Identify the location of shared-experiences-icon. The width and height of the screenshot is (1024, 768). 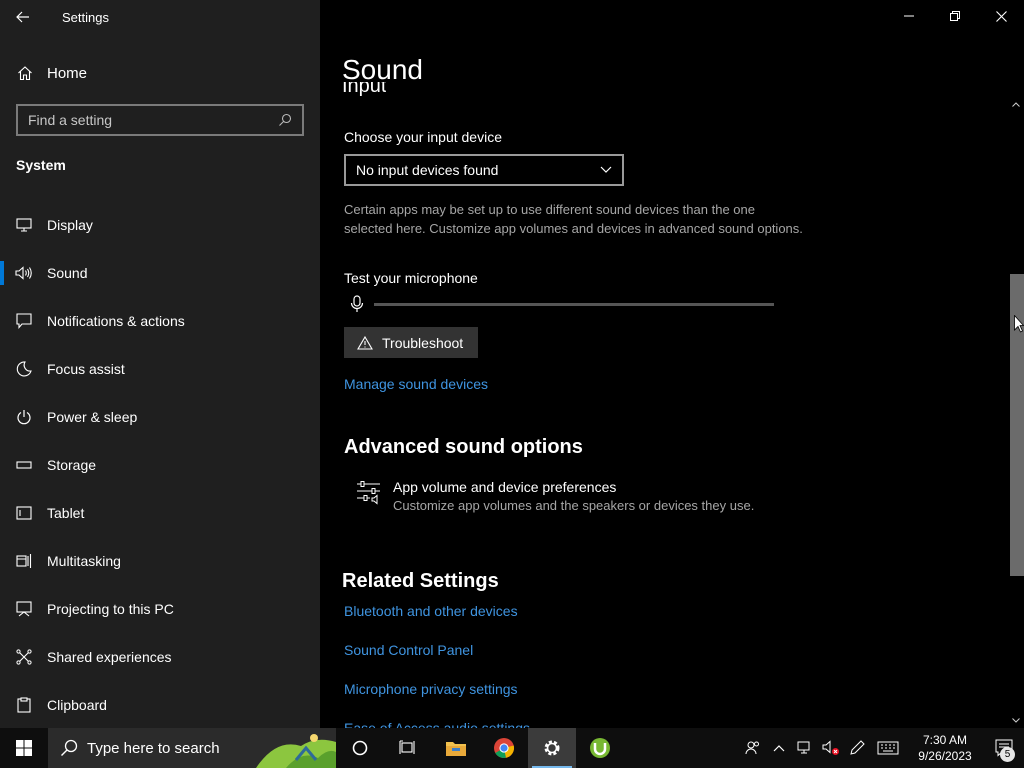
(23, 657).